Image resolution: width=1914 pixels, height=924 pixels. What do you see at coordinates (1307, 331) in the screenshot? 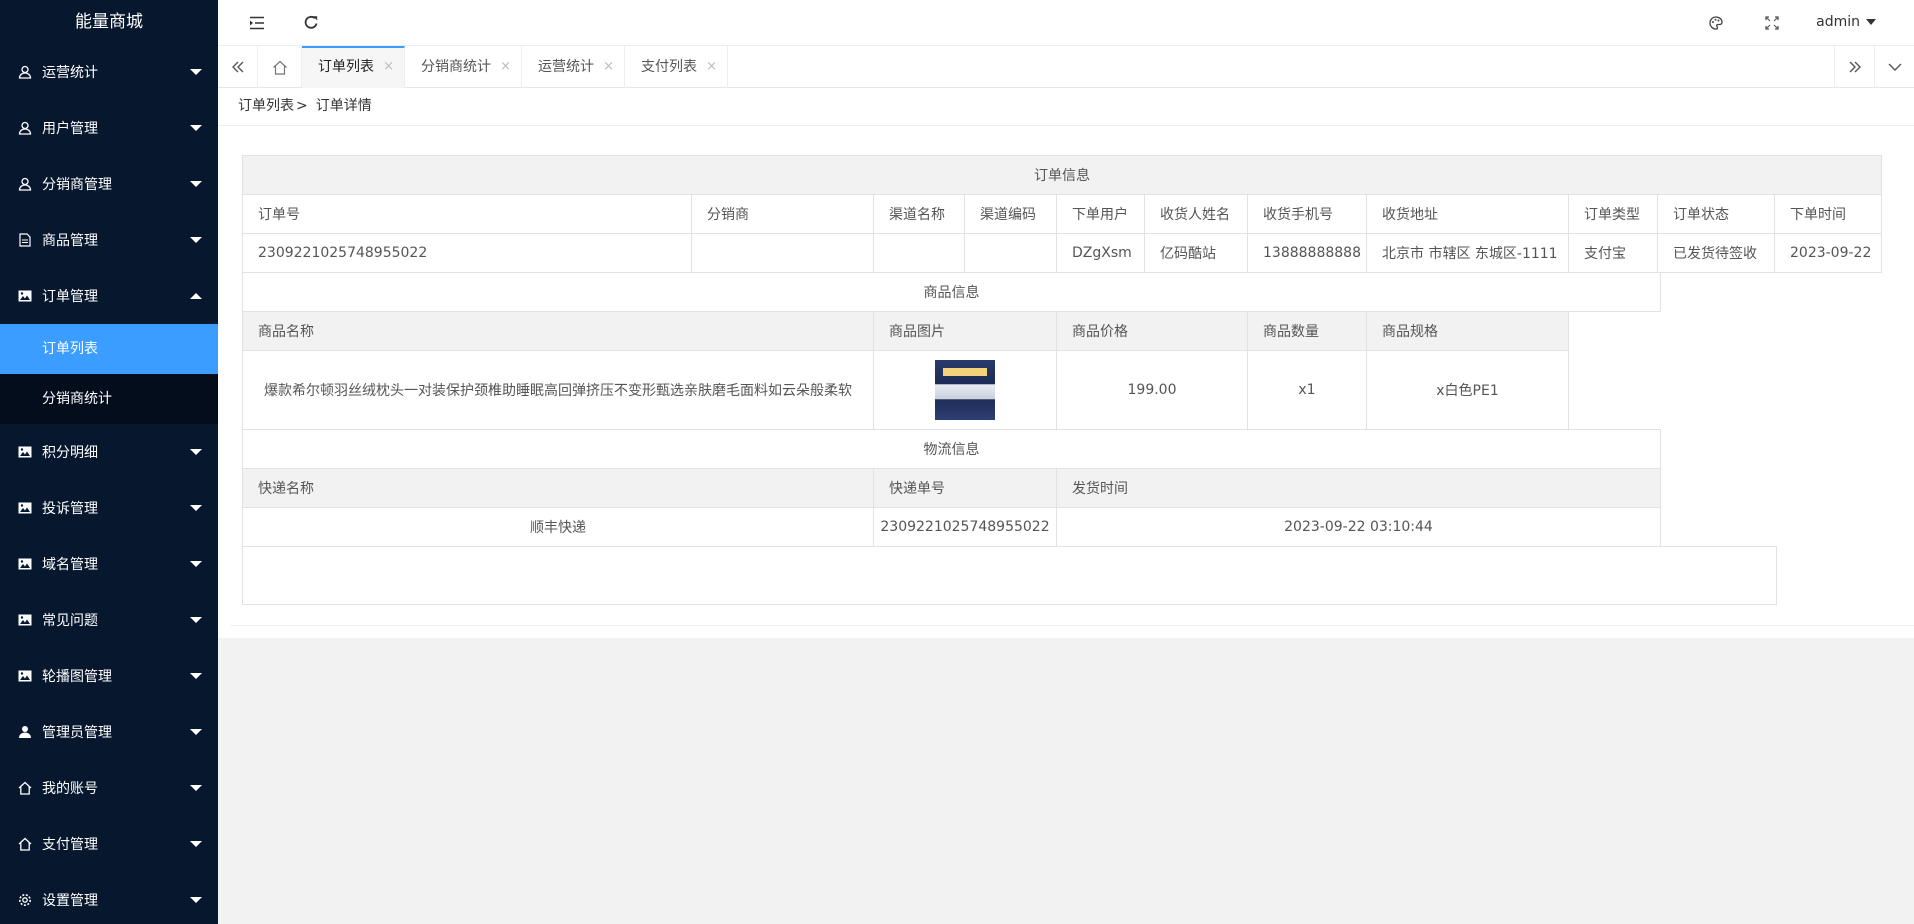
I see `goods-header-cell: 商品数量` at bounding box center [1307, 331].